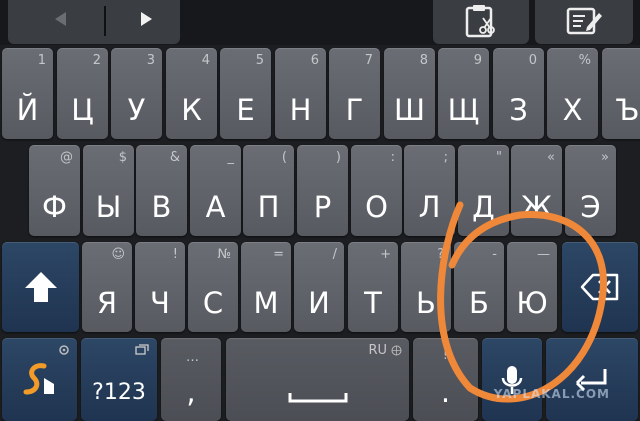  Describe the element at coordinates (191, 379) in the screenshot. I see `comma-key: …,` at that location.